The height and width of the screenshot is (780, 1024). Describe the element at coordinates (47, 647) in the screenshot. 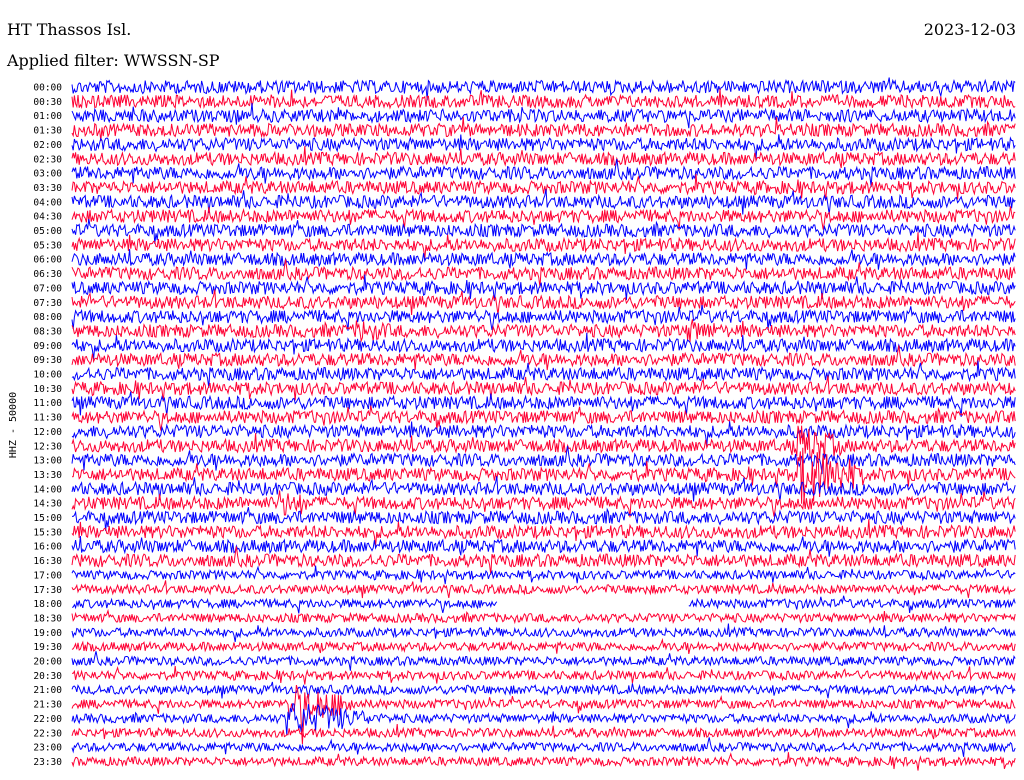

I see `row-label: 19:30` at that location.